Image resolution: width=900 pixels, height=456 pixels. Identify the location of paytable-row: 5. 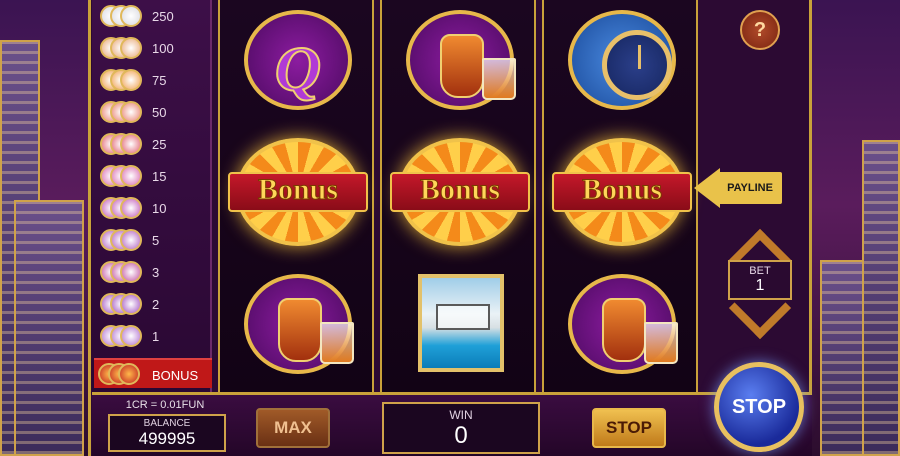
(154, 241).